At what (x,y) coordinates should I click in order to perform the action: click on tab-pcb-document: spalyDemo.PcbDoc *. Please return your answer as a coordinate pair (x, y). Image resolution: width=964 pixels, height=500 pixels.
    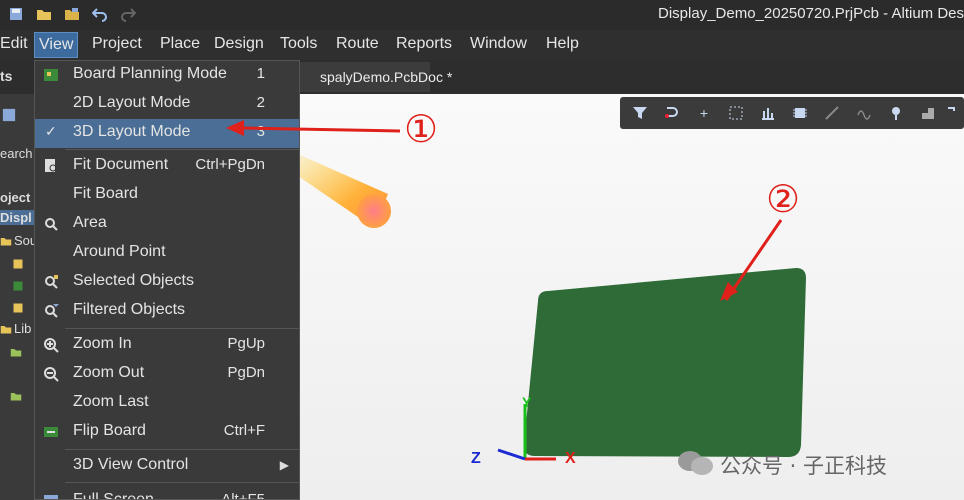
    Looking at the image, I should click on (376, 77).